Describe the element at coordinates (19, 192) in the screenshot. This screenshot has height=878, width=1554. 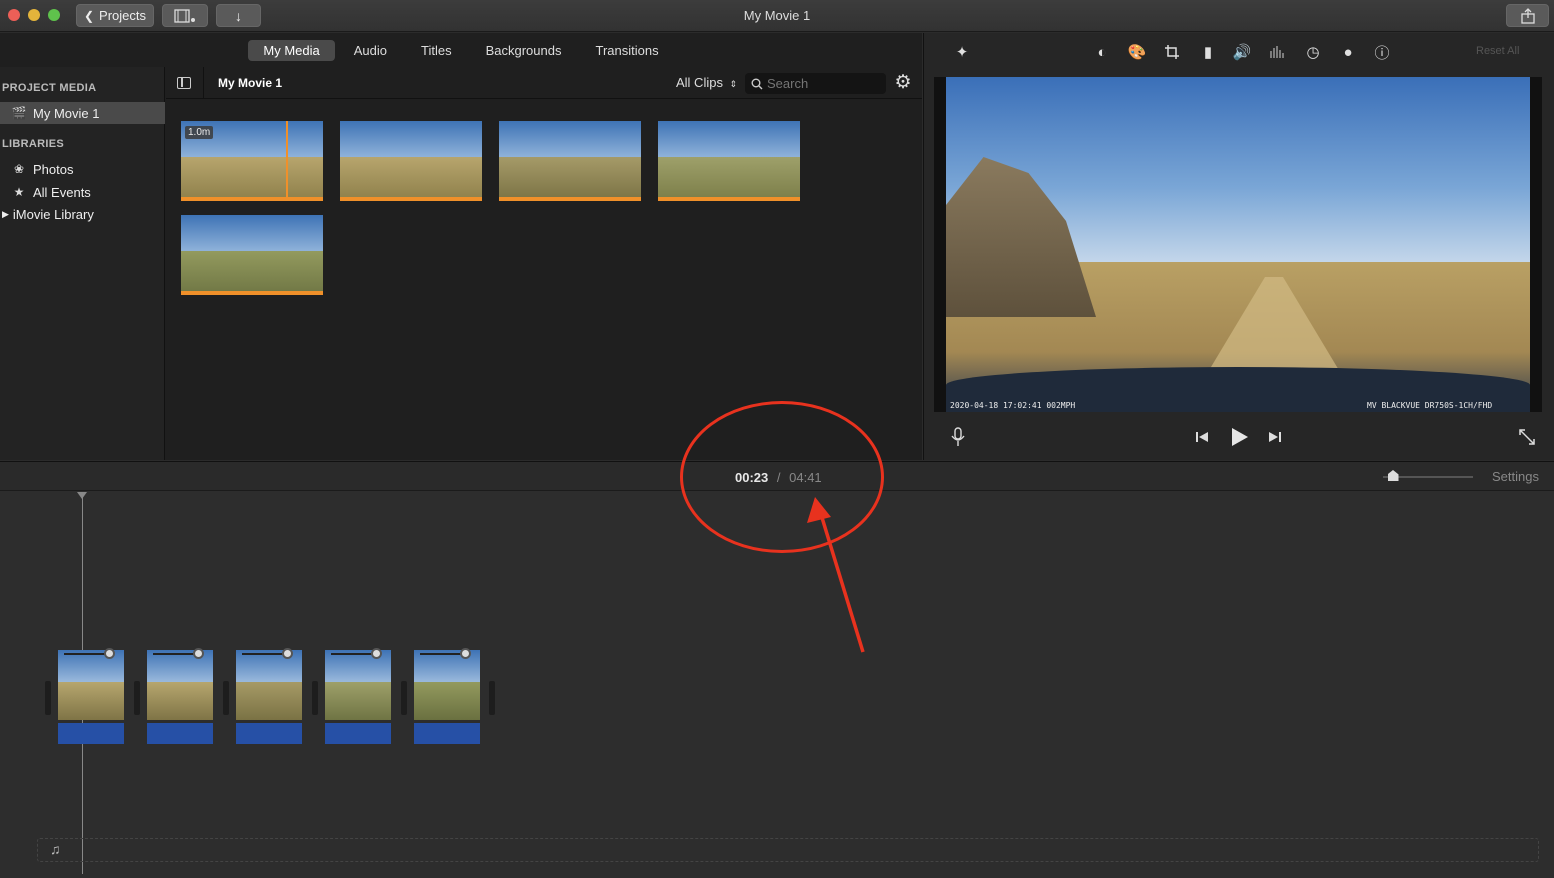
I see `star-box-icon: ★` at that location.